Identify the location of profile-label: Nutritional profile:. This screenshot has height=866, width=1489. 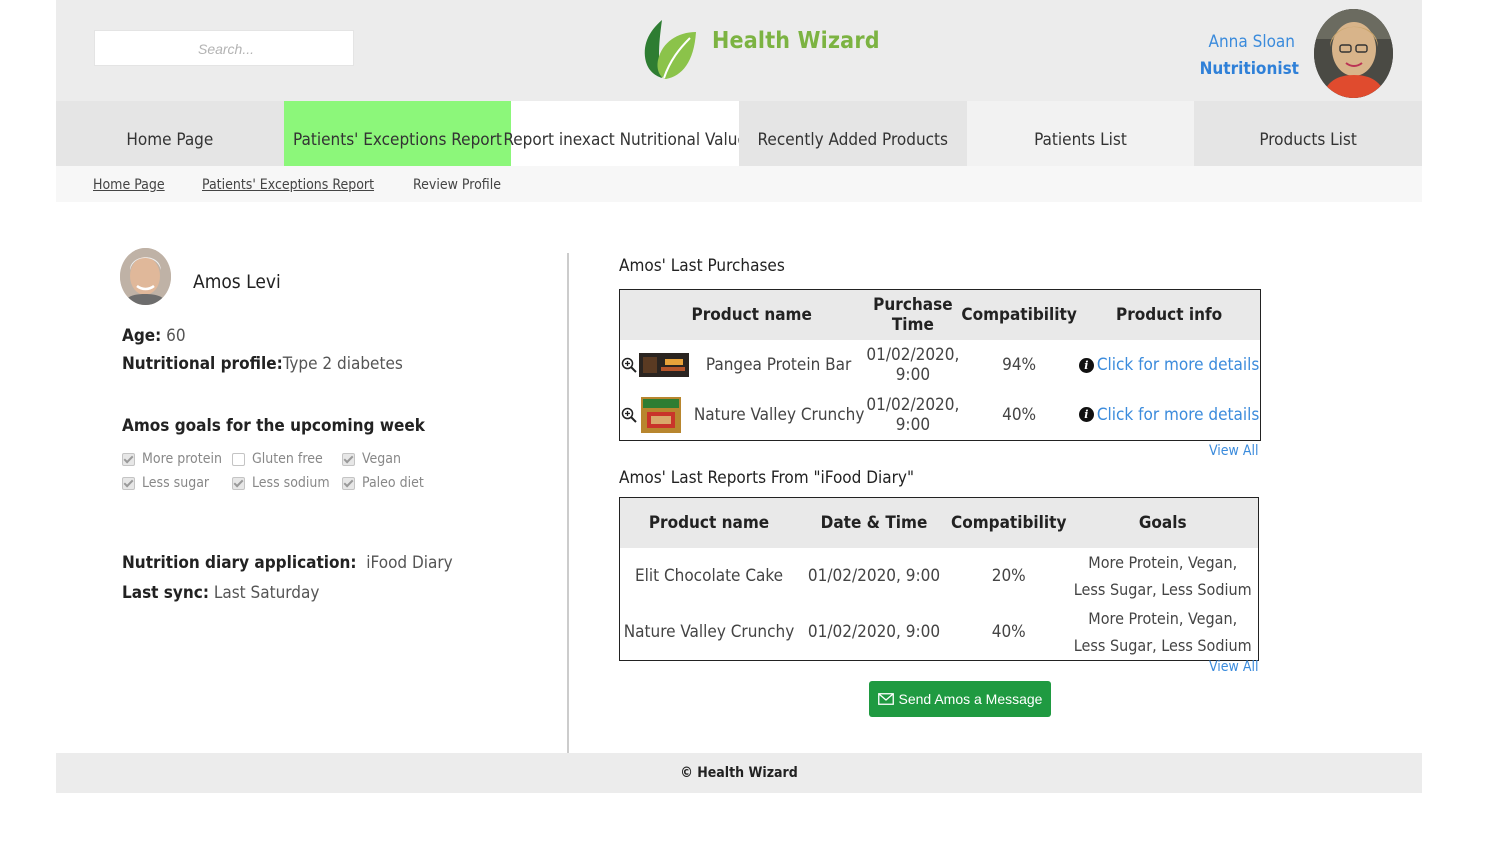
(202, 364).